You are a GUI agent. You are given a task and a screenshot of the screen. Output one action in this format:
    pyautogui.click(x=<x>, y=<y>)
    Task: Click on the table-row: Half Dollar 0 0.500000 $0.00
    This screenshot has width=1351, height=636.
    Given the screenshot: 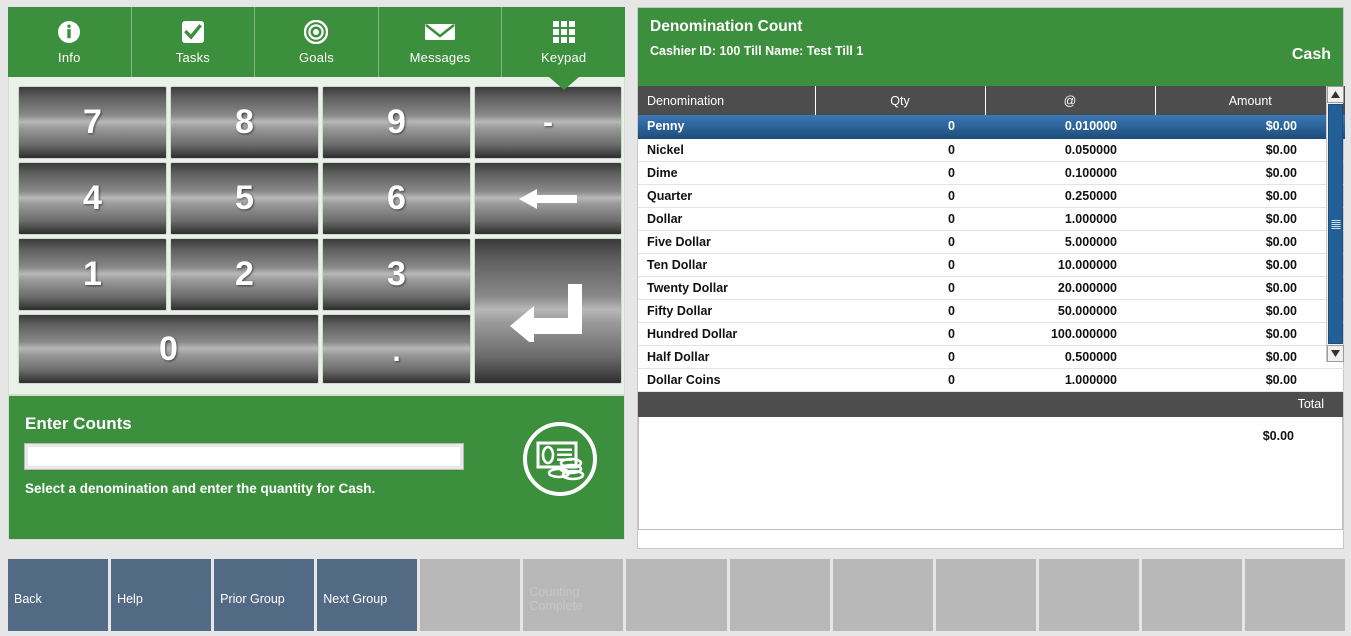 What is the action you would take?
    pyautogui.click(x=991, y=357)
    